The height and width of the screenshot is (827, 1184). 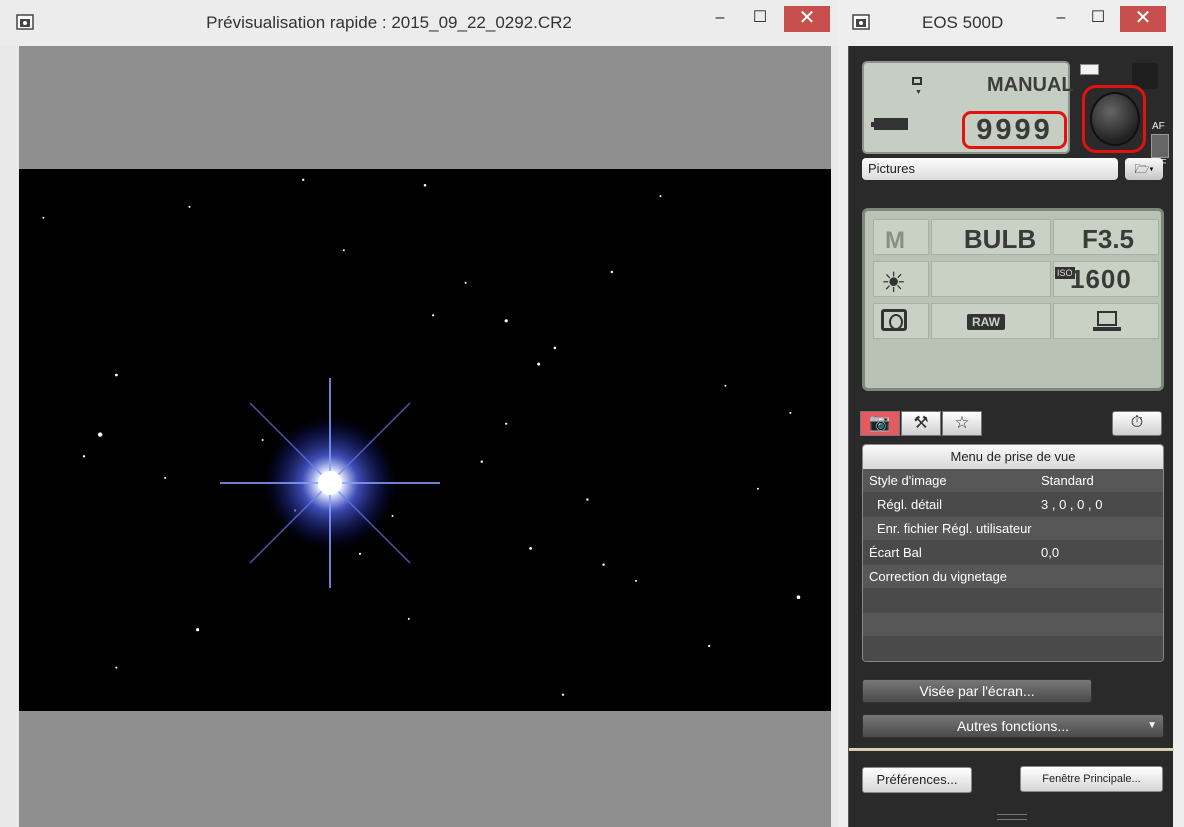 I want to click on menu-item-label: Régl. détail, so click(x=910, y=504).